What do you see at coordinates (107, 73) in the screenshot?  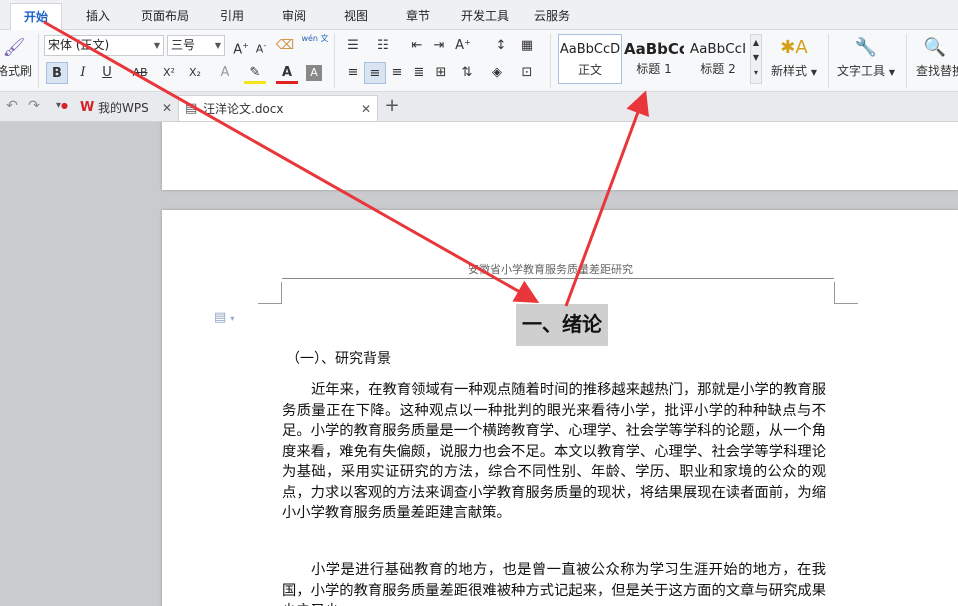 I see `underline-button: U` at bounding box center [107, 73].